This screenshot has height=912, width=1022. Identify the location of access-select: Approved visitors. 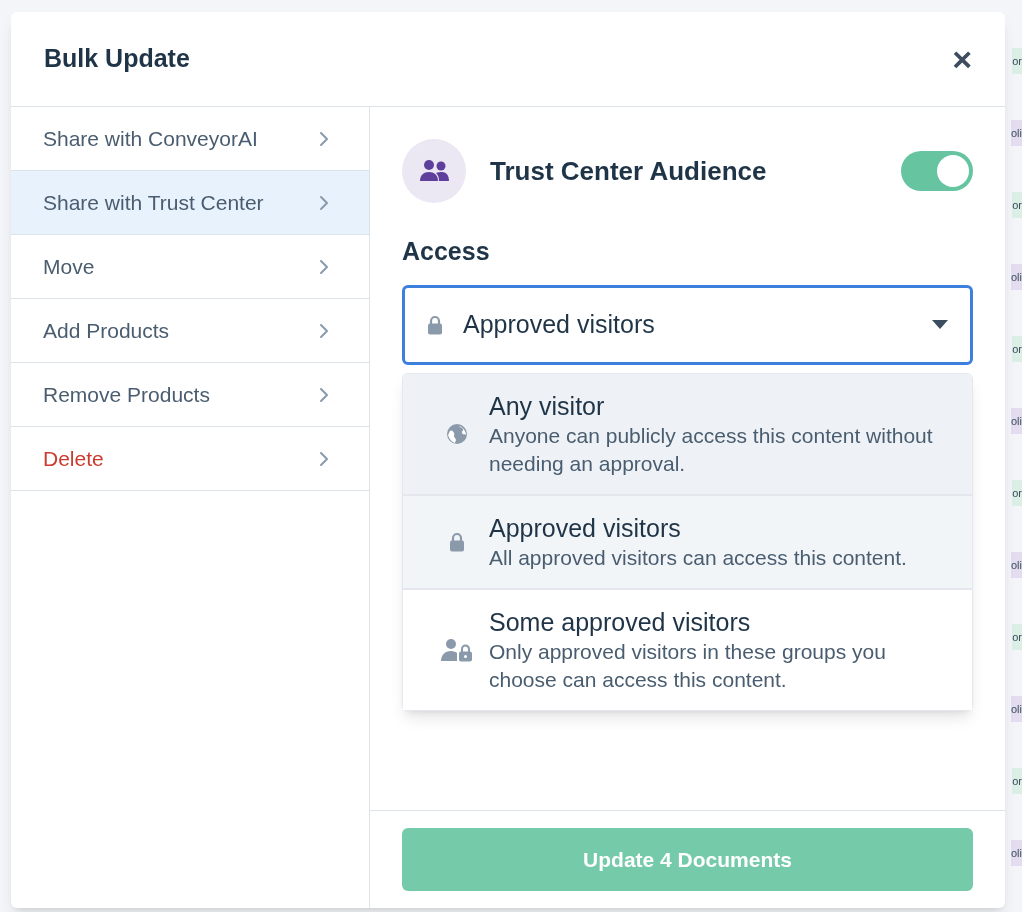
(687, 324).